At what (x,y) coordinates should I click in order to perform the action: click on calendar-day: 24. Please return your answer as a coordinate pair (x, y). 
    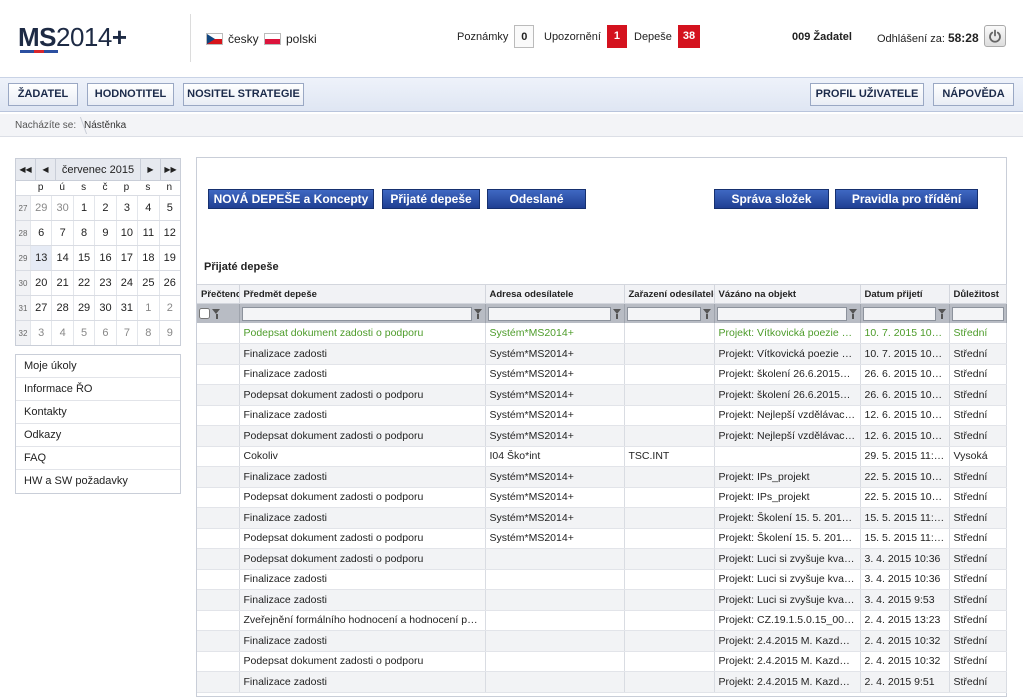
    Looking at the image, I should click on (126, 283).